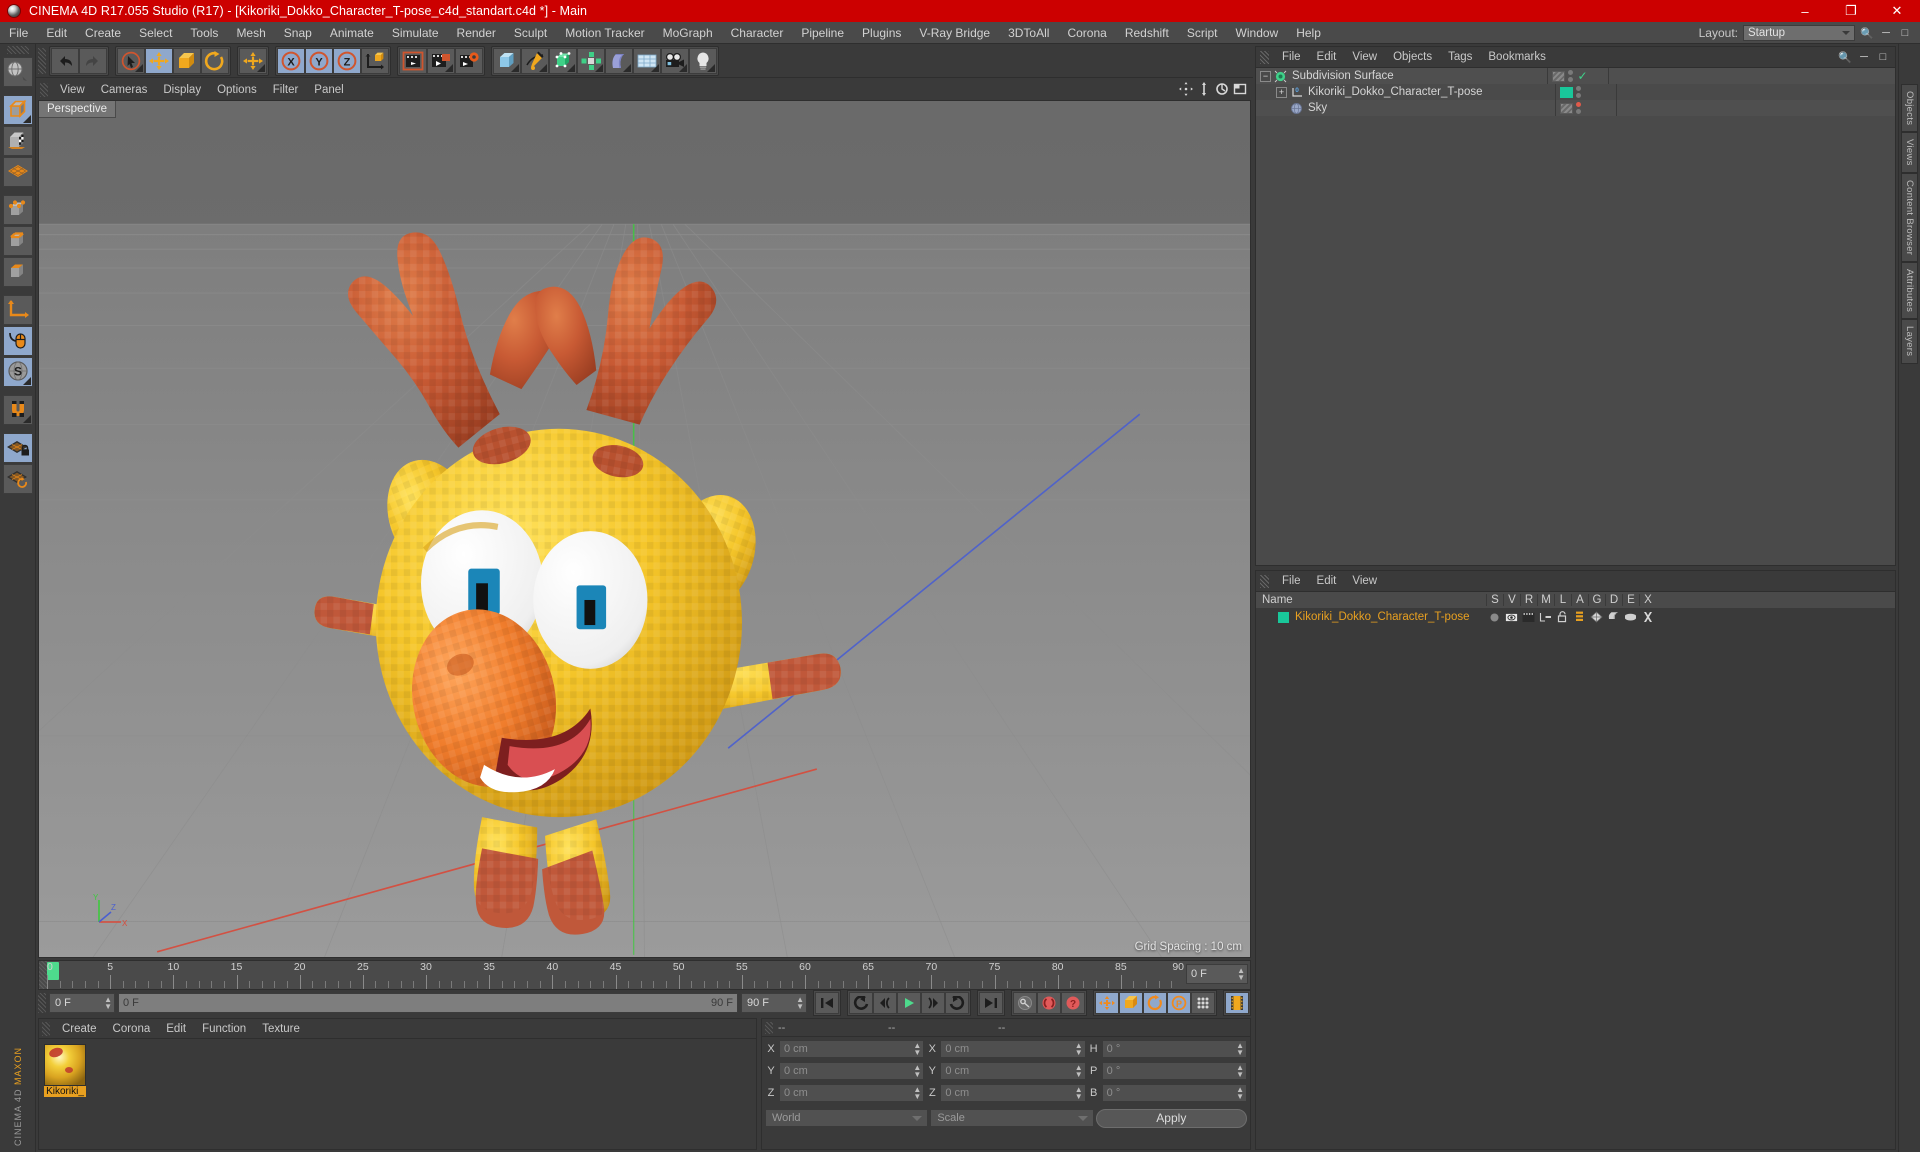 The height and width of the screenshot is (1152, 1920). What do you see at coordinates (954, 33) in the screenshot?
I see `menu-item-v-ray-bridge: V-Ray Bridge` at bounding box center [954, 33].